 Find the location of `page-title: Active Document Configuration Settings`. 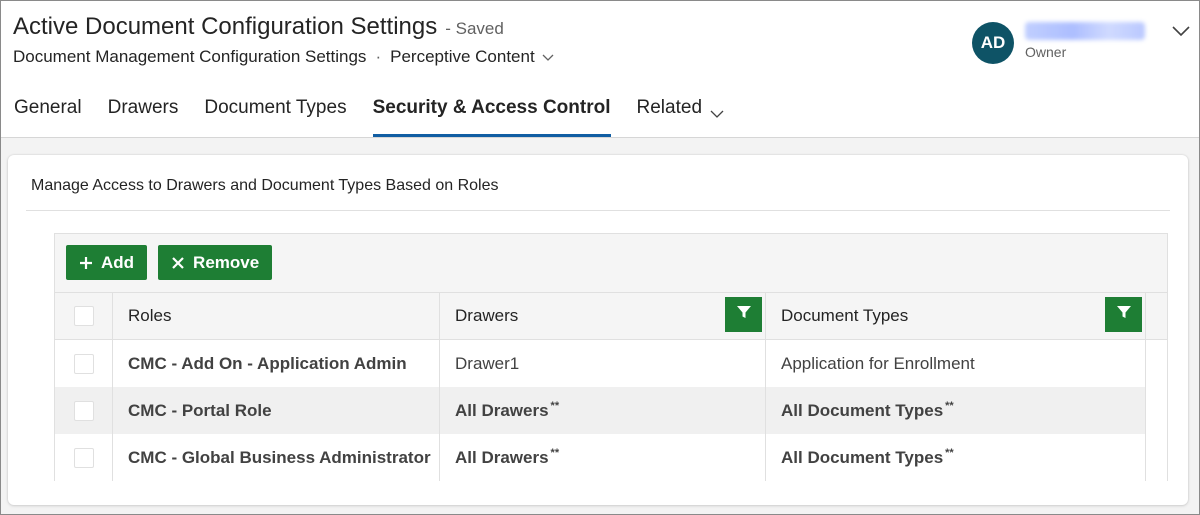

page-title: Active Document Configuration Settings is located at coordinates (225, 26).